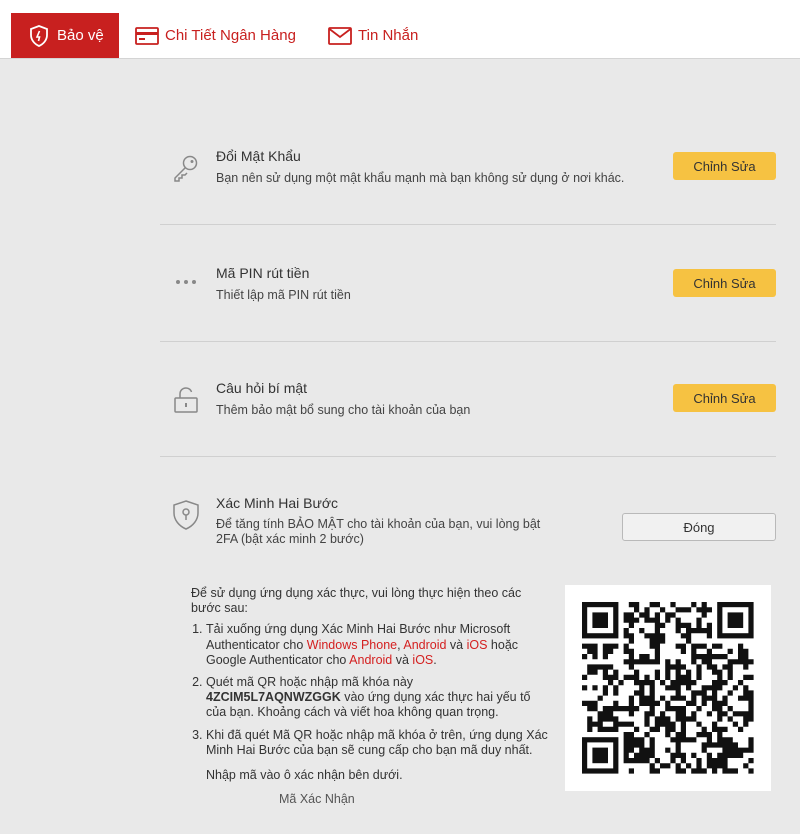 The height and width of the screenshot is (834, 800). Describe the element at coordinates (186, 168) in the screenshot. I see `key-icon` at that location.